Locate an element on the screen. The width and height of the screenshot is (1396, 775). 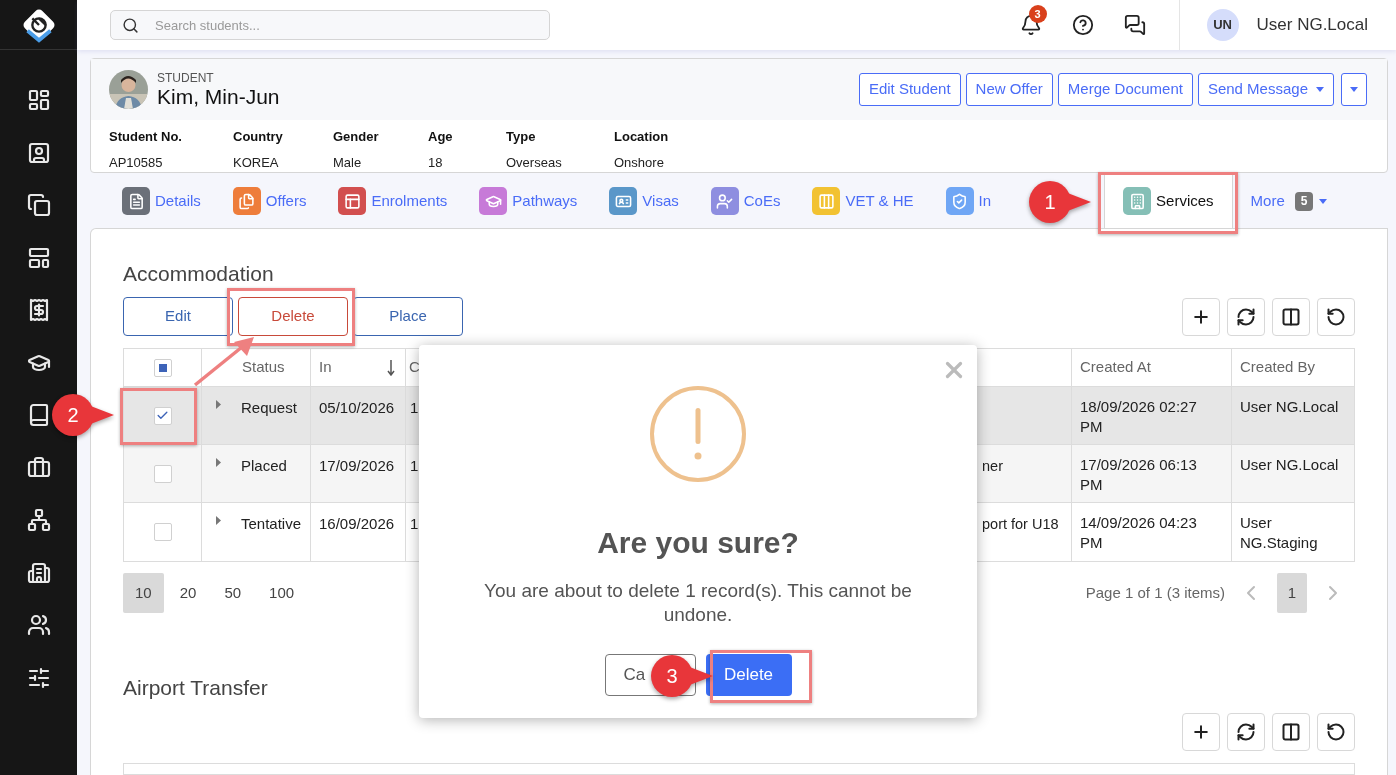
table-cell: User NG.Staging is located at coordinates (1279, 532).